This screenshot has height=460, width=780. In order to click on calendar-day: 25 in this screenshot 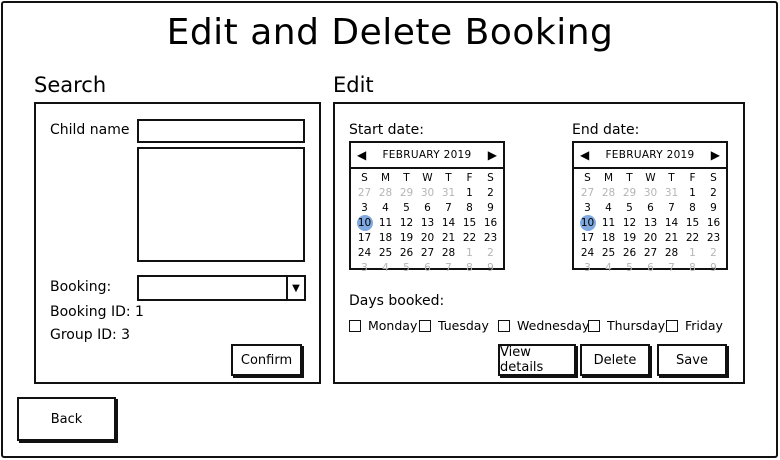, I will do `click(385, 253)`.